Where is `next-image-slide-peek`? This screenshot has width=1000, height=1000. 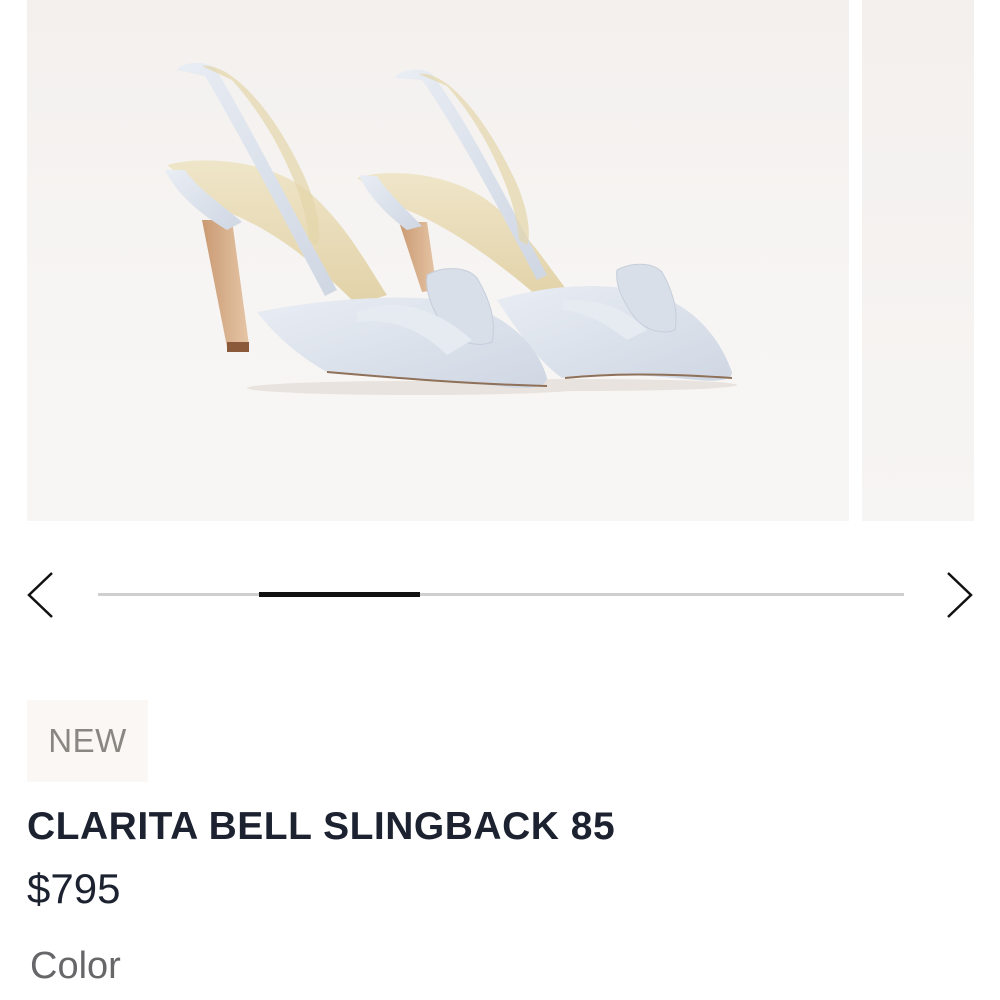
next-image-slide-peek is located at coordinates (918, 260).